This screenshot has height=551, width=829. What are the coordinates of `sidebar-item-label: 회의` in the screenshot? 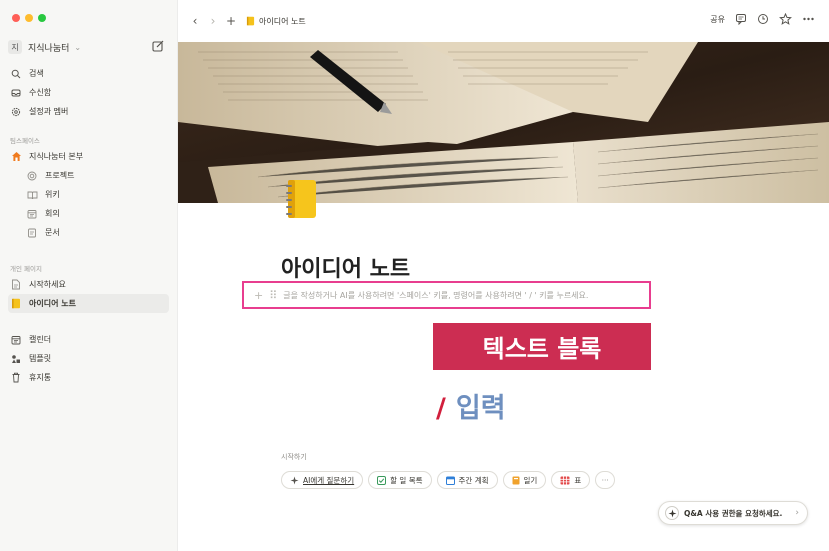 It's located at (52, 213).